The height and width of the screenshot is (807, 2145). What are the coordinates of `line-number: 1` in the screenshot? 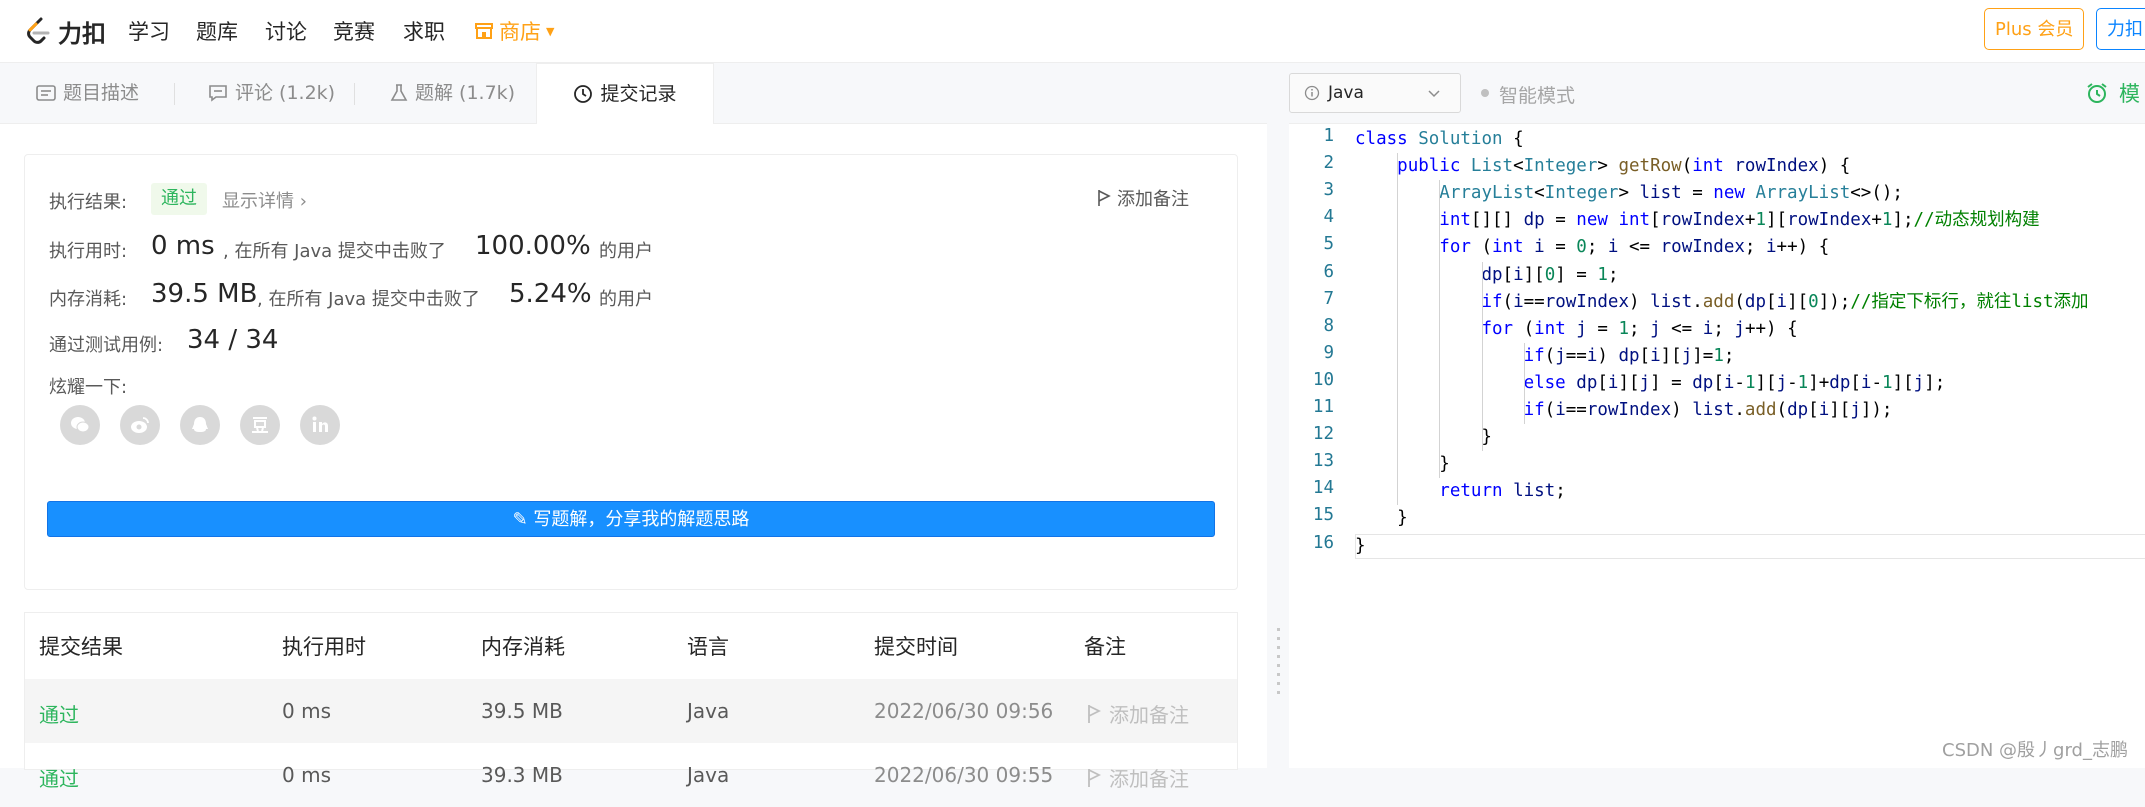 It's located at (1328, 136).